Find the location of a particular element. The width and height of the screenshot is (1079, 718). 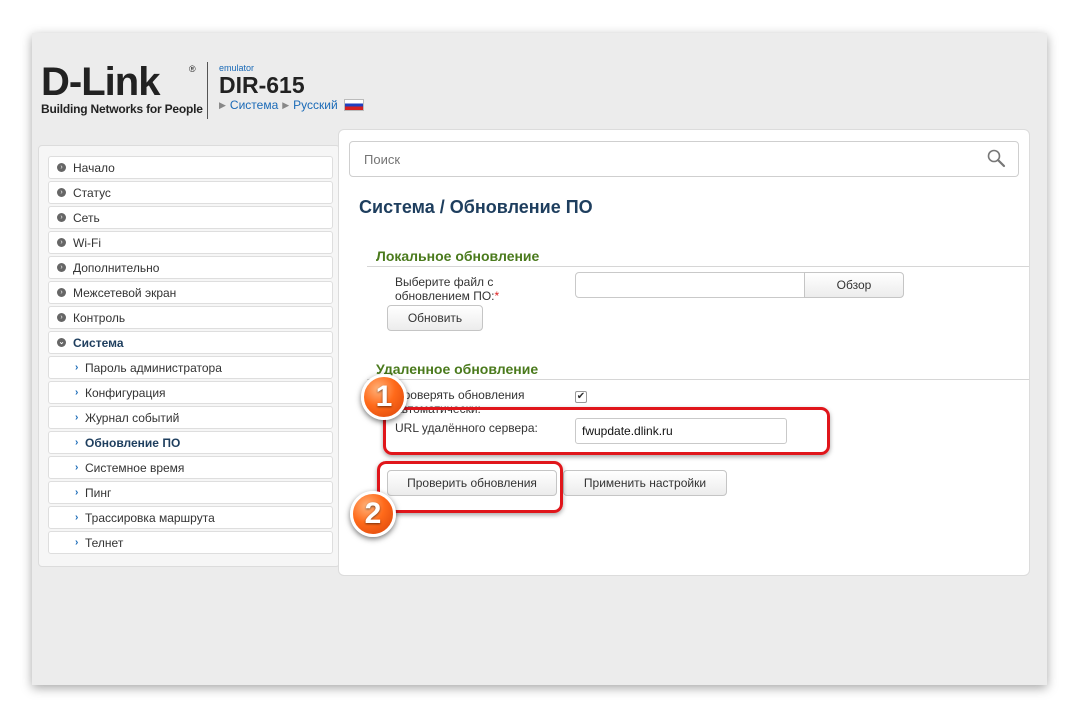

registered-mark: ® is located at coordinates (192, 69).